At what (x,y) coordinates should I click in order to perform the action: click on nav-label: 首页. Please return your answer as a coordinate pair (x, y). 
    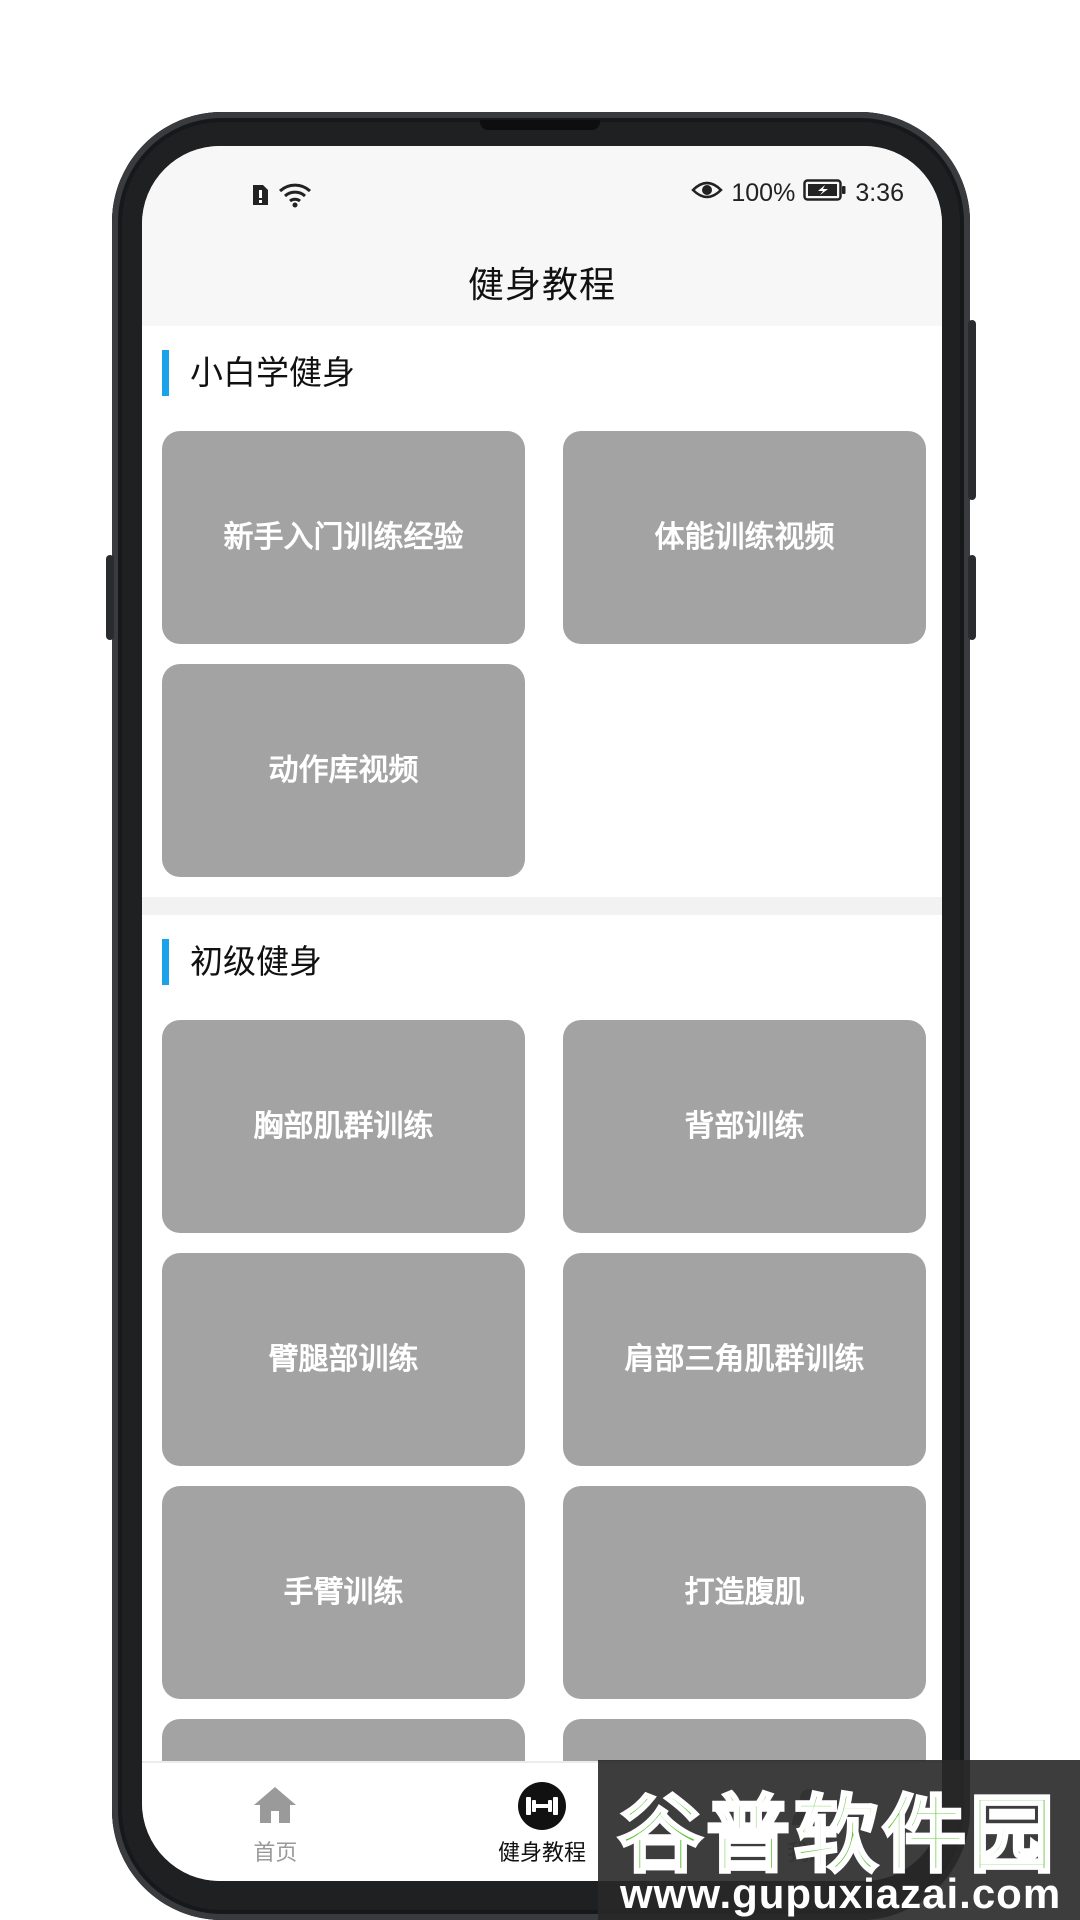
    Looking at the image, I should click on (275, 1853).